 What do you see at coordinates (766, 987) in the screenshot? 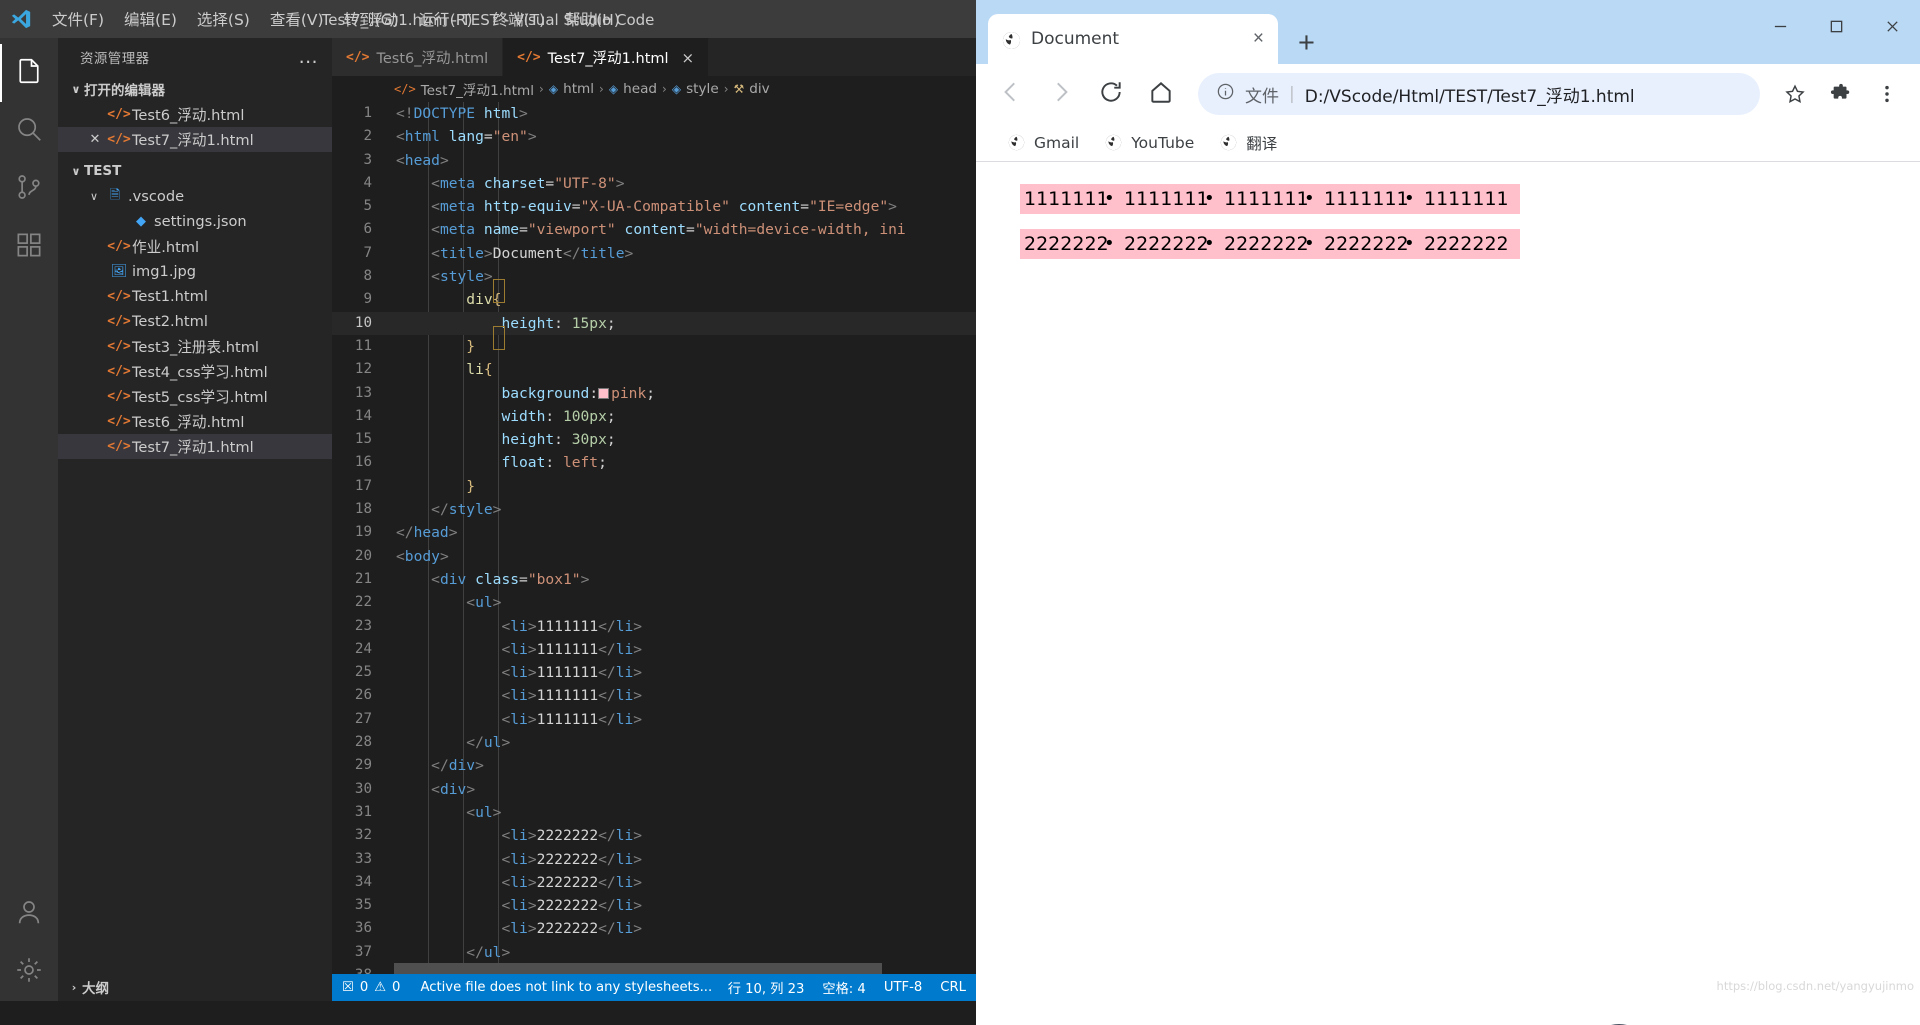
I see `cursor-position: 行 10, 列 23` at bounding box center [766, 987].